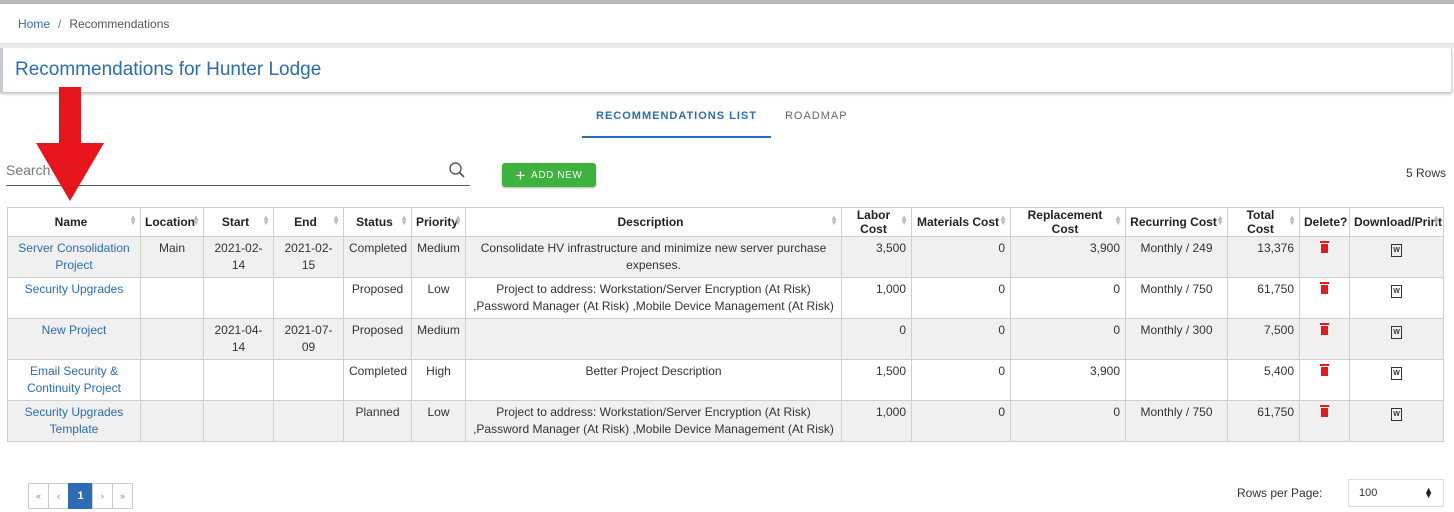  I want to click on cell-priority: High, so click(438, 380).